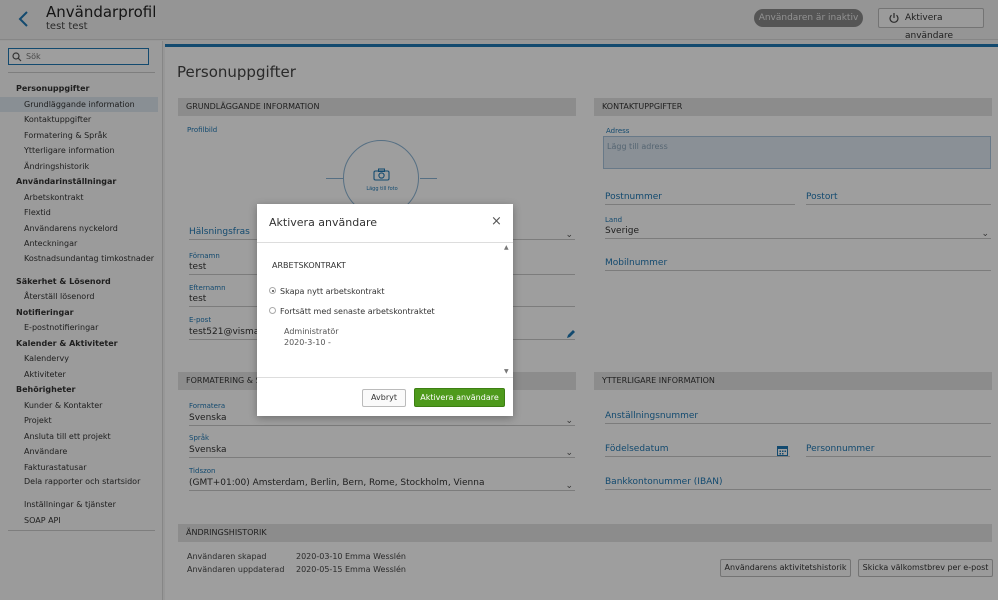 The width and height of the screenshot is (998, 600). What do you see at coordinates (506, 371) in the screenshot?
I see `scroll-down-icon: ▼` at bounding box center [506, 371].